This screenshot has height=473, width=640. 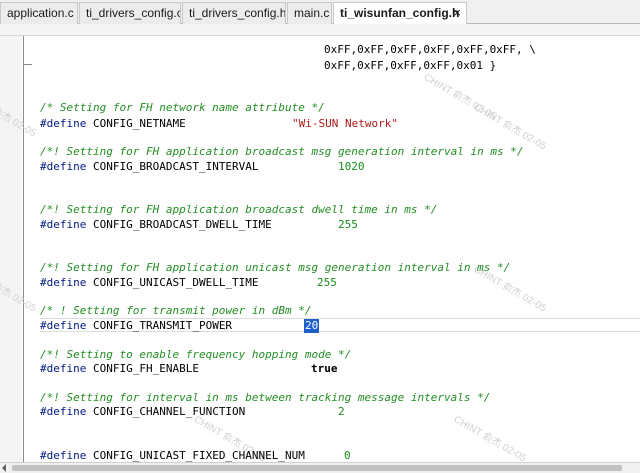 I want to click on editor-ruler, so click(x=320, y=30).